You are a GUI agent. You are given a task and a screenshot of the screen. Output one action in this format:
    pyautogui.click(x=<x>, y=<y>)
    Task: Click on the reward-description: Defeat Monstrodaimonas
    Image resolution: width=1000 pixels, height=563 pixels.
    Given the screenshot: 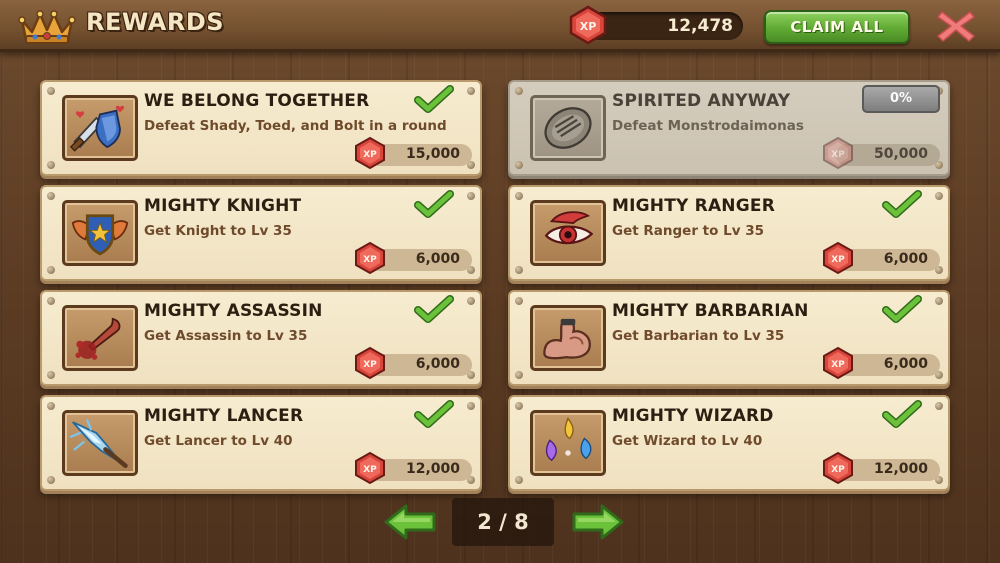 What is the action you would take?
    pyautogui.click(x=708, y=126)
    